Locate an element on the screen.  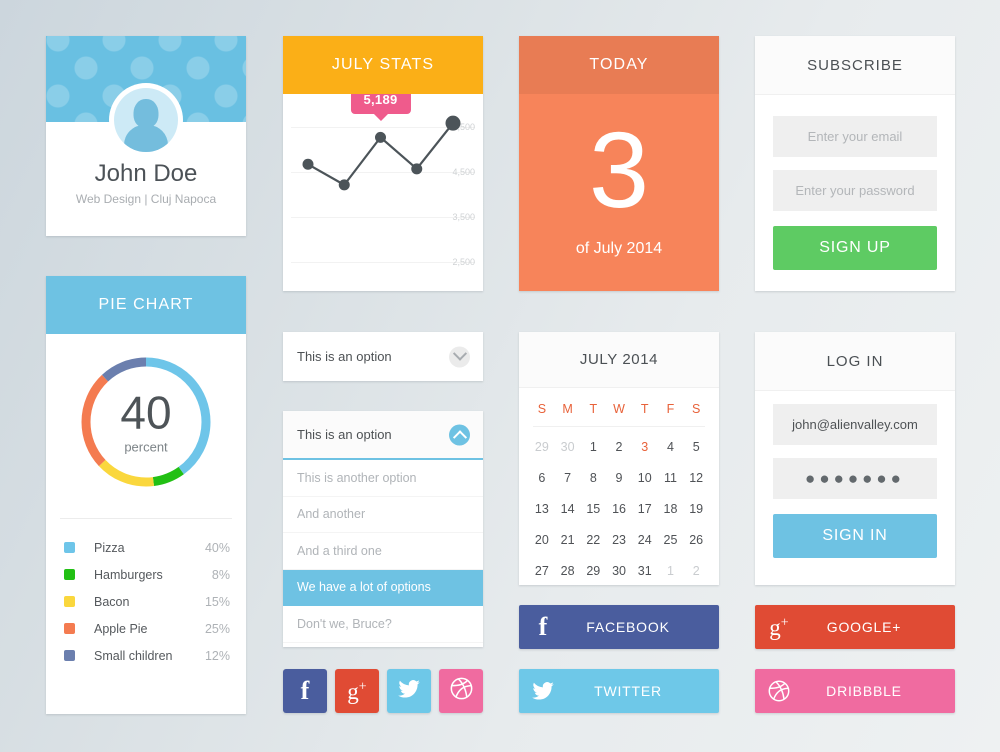
profile-name: John Doe is located at coordinates (146, 173).